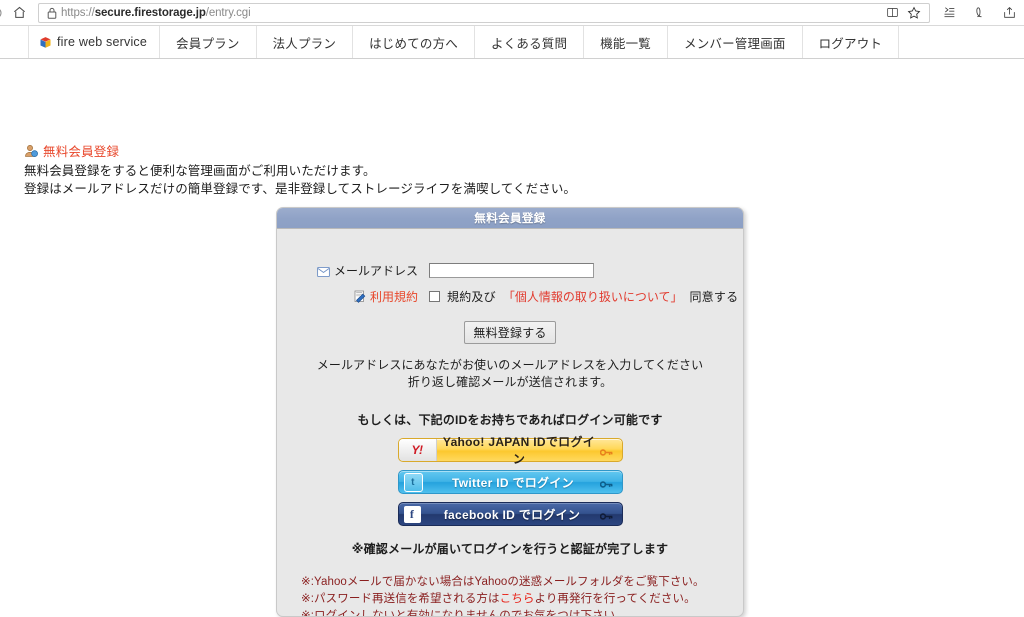  What do you see at coordinates (519, 450) in the screenshot?
I see `yahoo-login-label: Yahoo! JAPAN IDでログイン` at bounding box center [519, 450].